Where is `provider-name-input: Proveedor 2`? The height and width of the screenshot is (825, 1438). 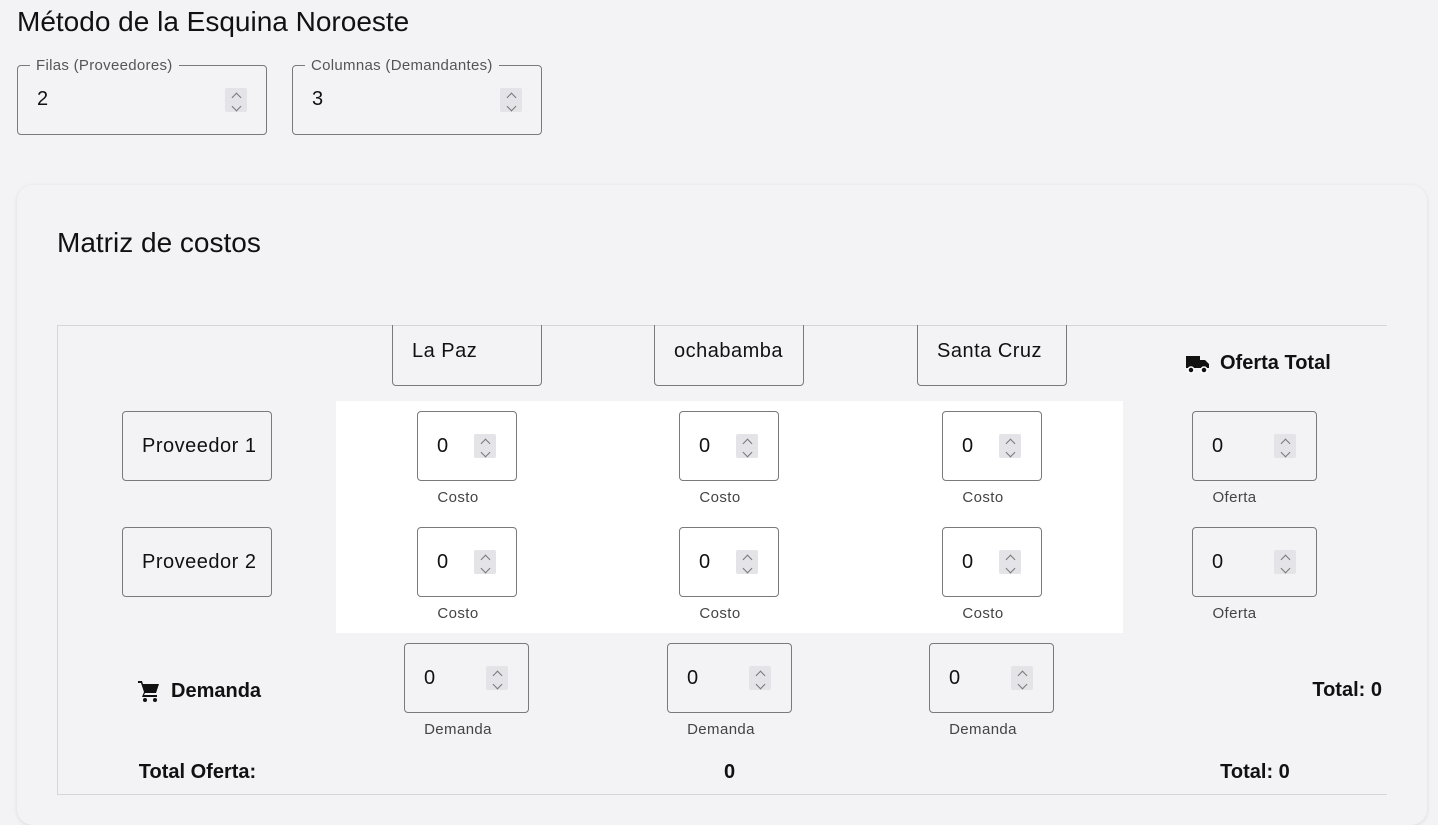
provider-name-input: Proveedor 2 is located at coordinates (197, 562).